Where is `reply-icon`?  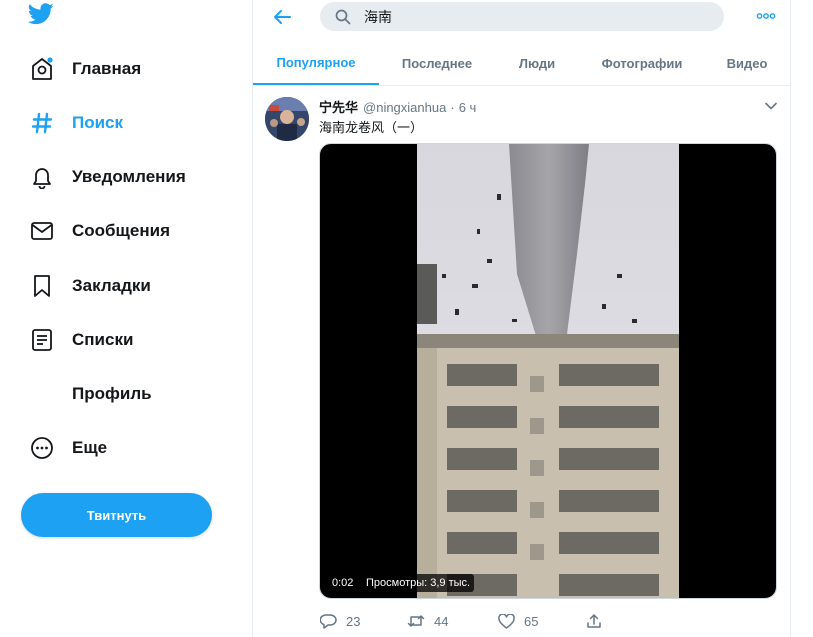
reply-icon is located at coordinates (328, 621).